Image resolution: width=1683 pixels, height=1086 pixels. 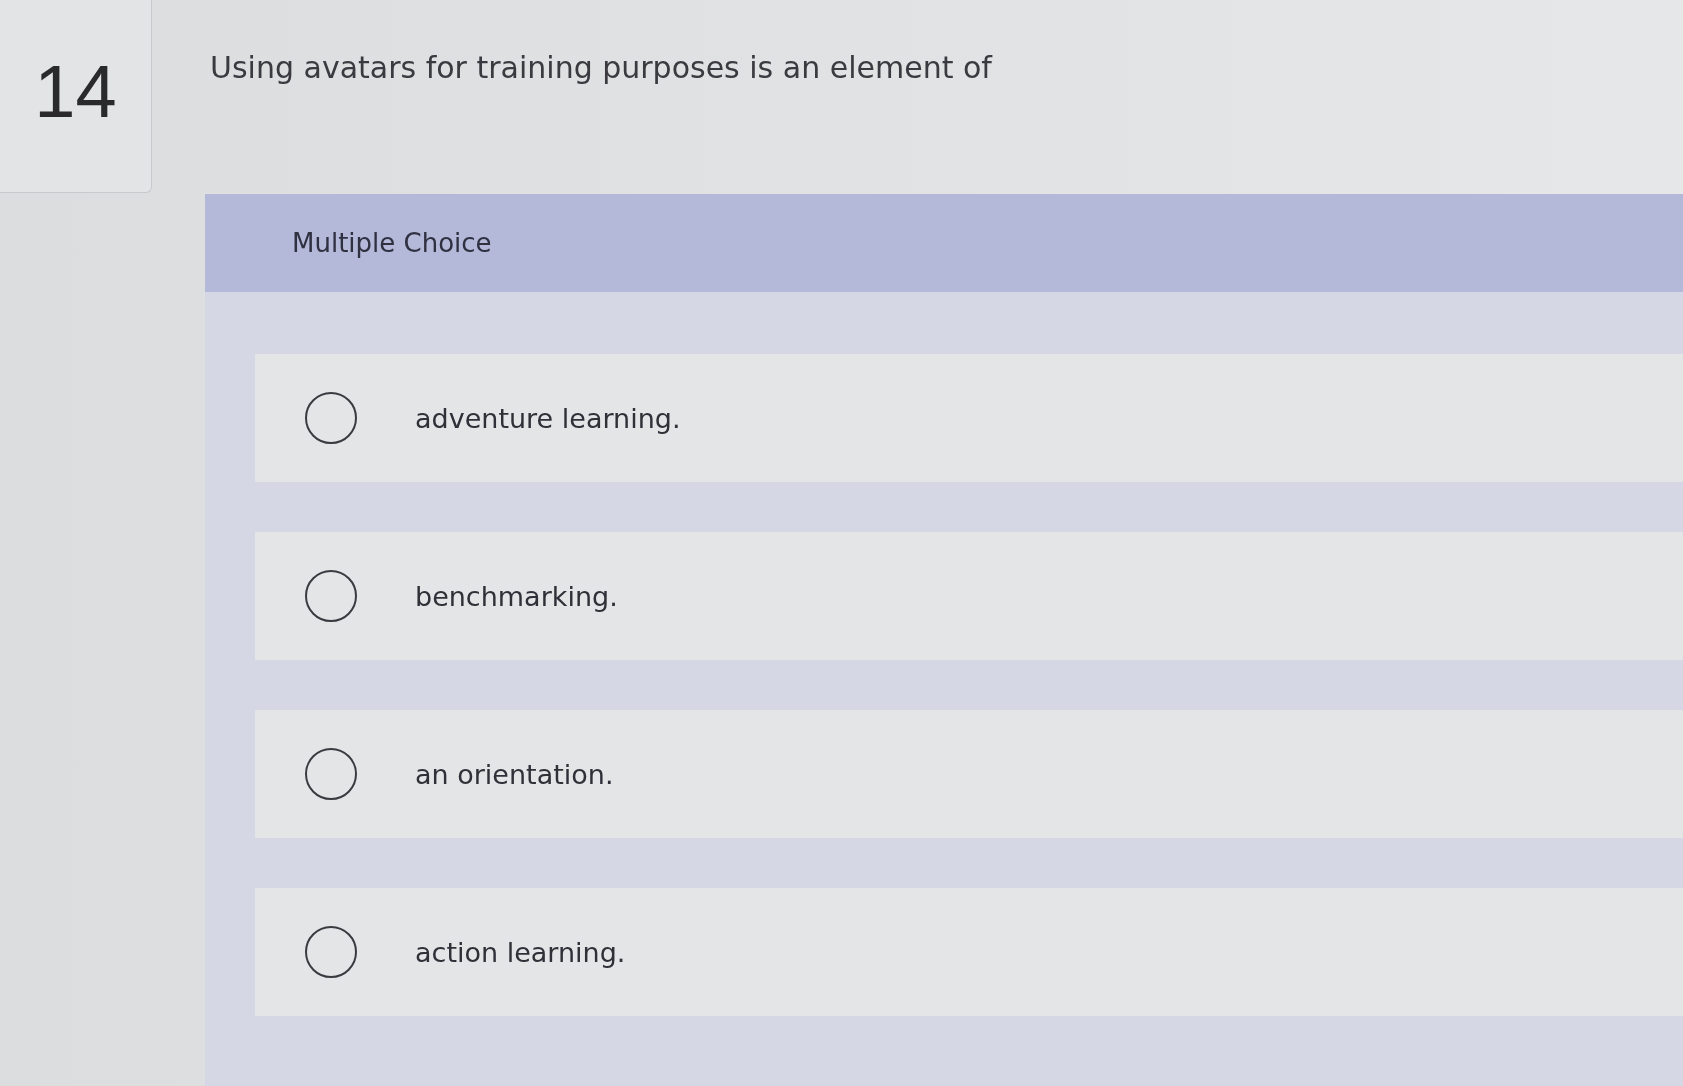 I want to click on question-number: 14, so click(x=75, y=91).